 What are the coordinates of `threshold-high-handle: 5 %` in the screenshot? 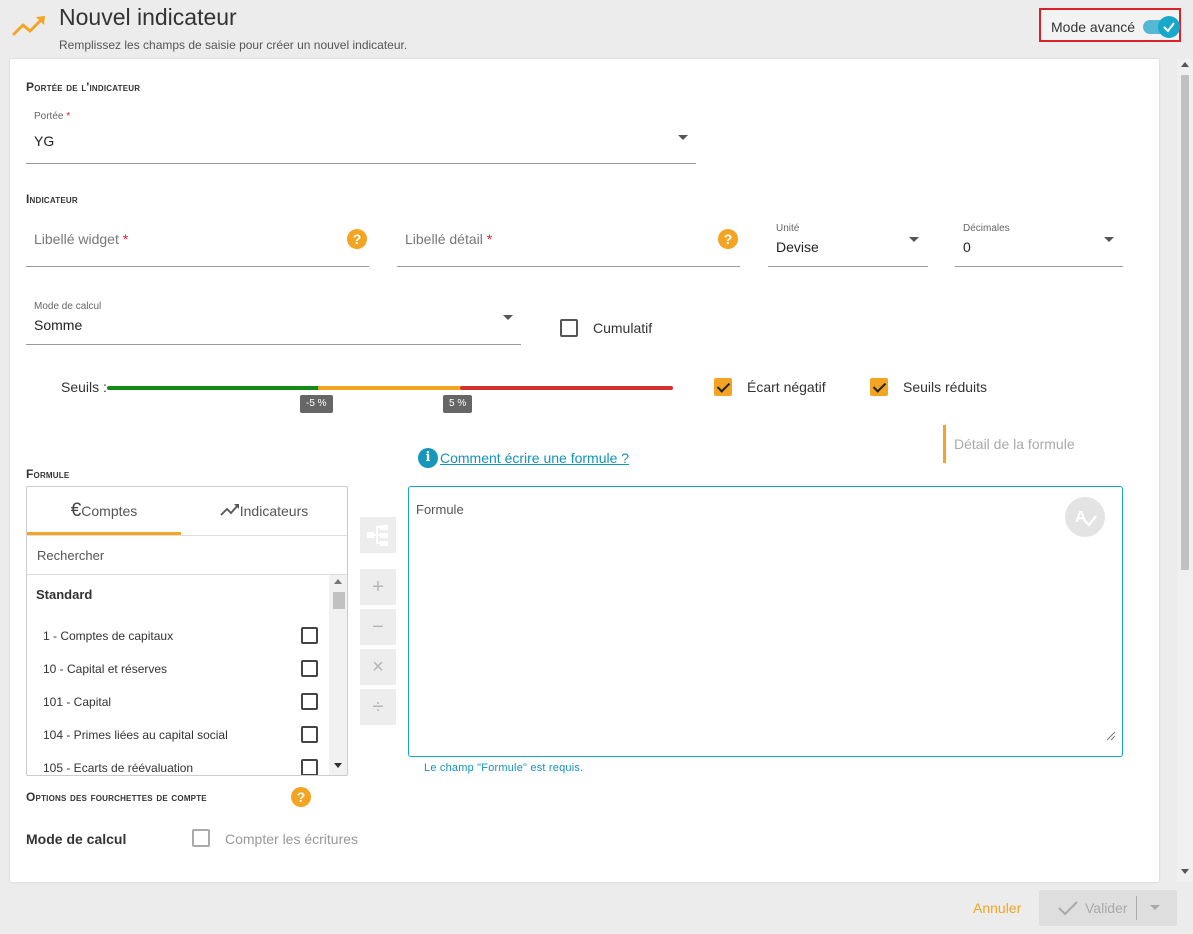 It's located at (458, 404).